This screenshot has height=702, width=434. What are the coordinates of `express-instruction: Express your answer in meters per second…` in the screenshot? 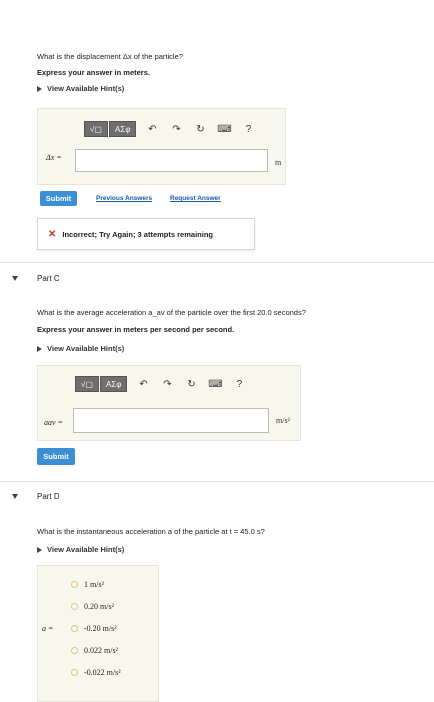 It's located at (136, 329).